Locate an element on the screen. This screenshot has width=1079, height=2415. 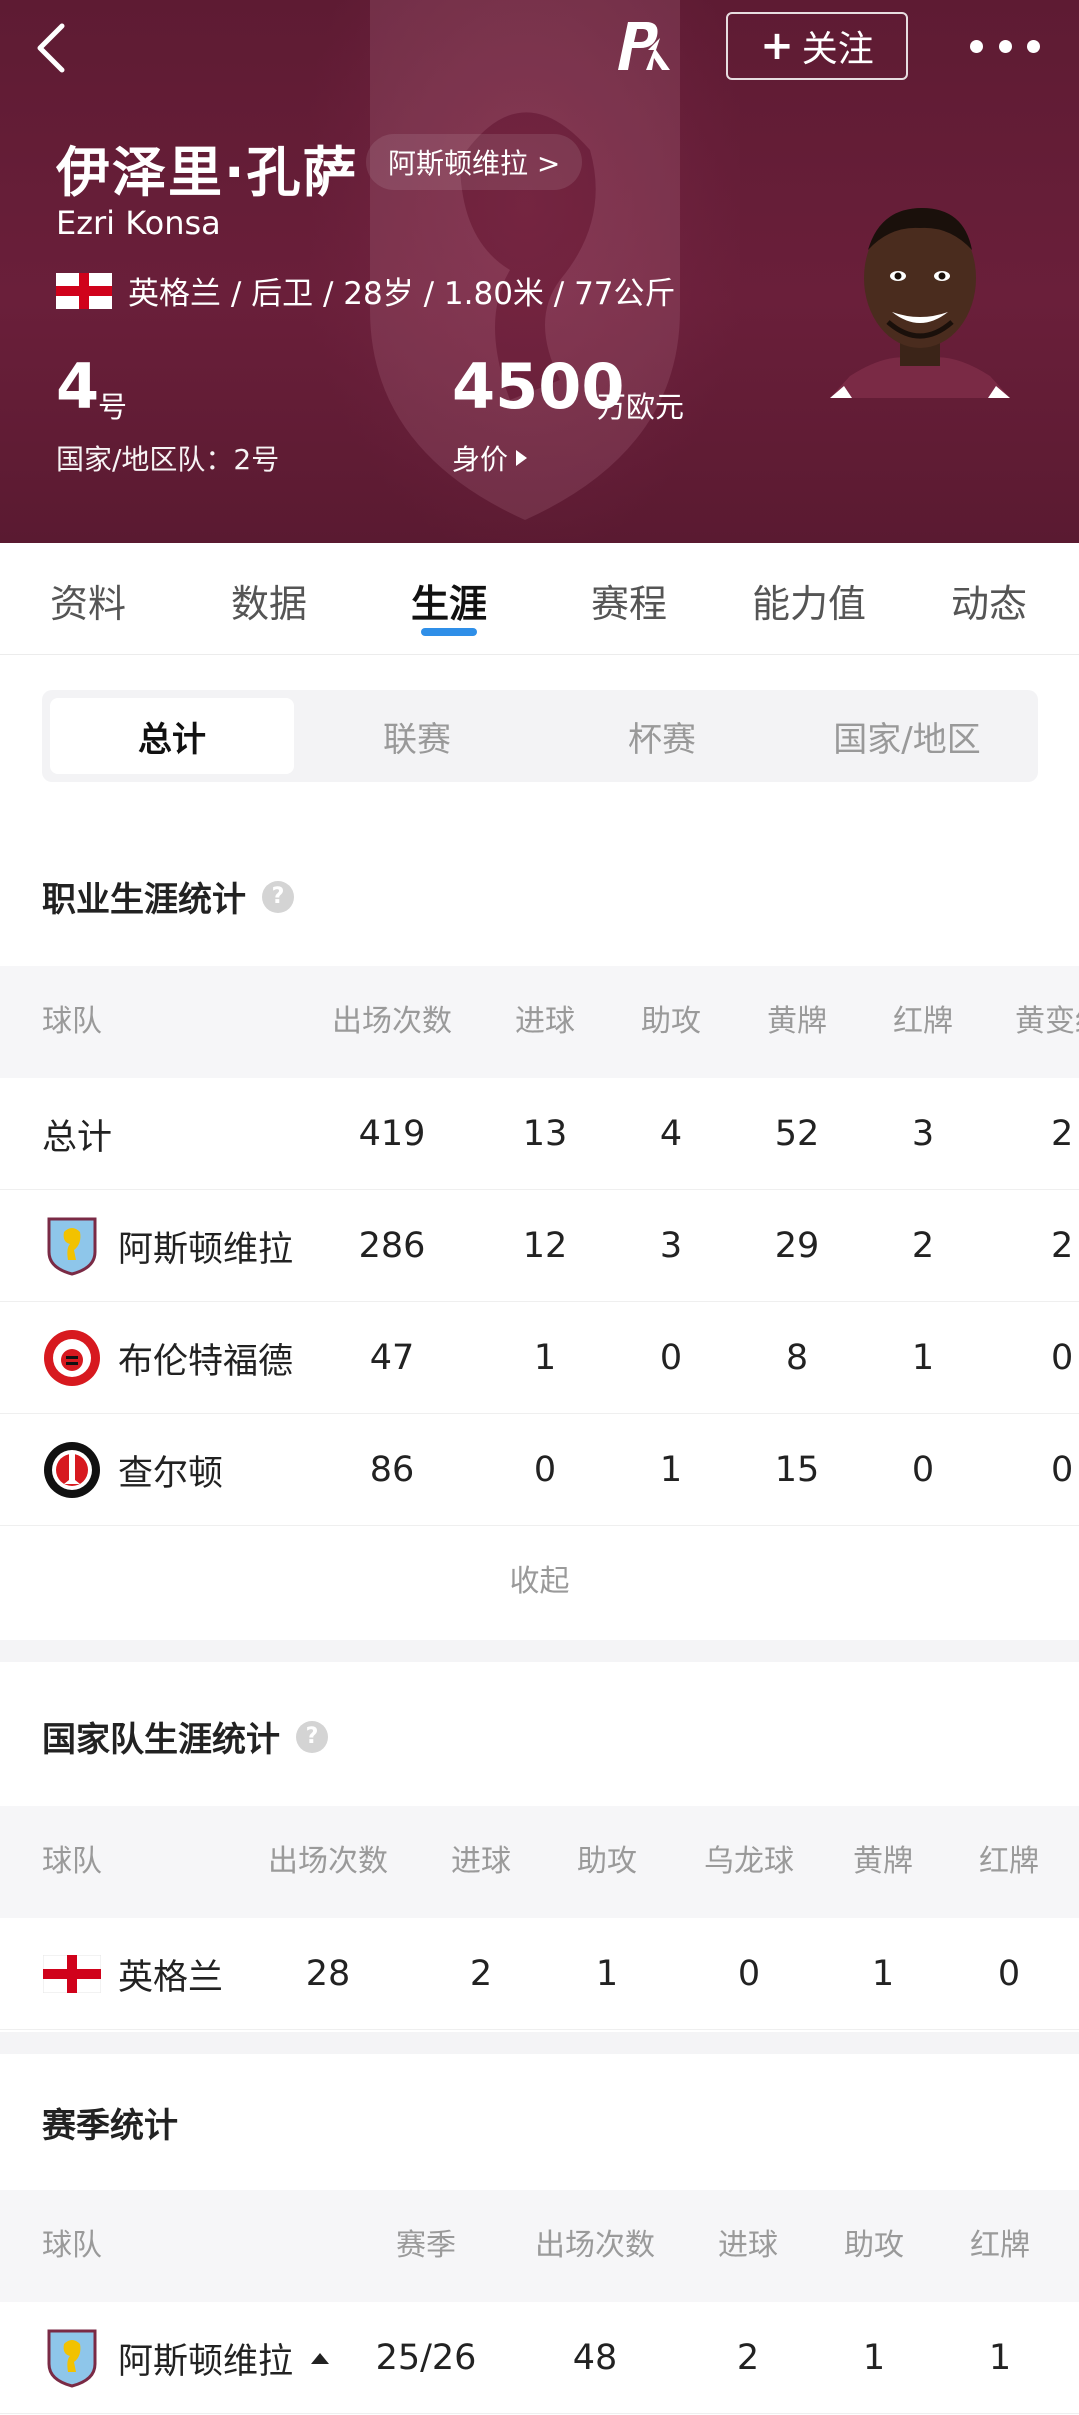
chevron-left-icon is located at coordinates (51, 48).